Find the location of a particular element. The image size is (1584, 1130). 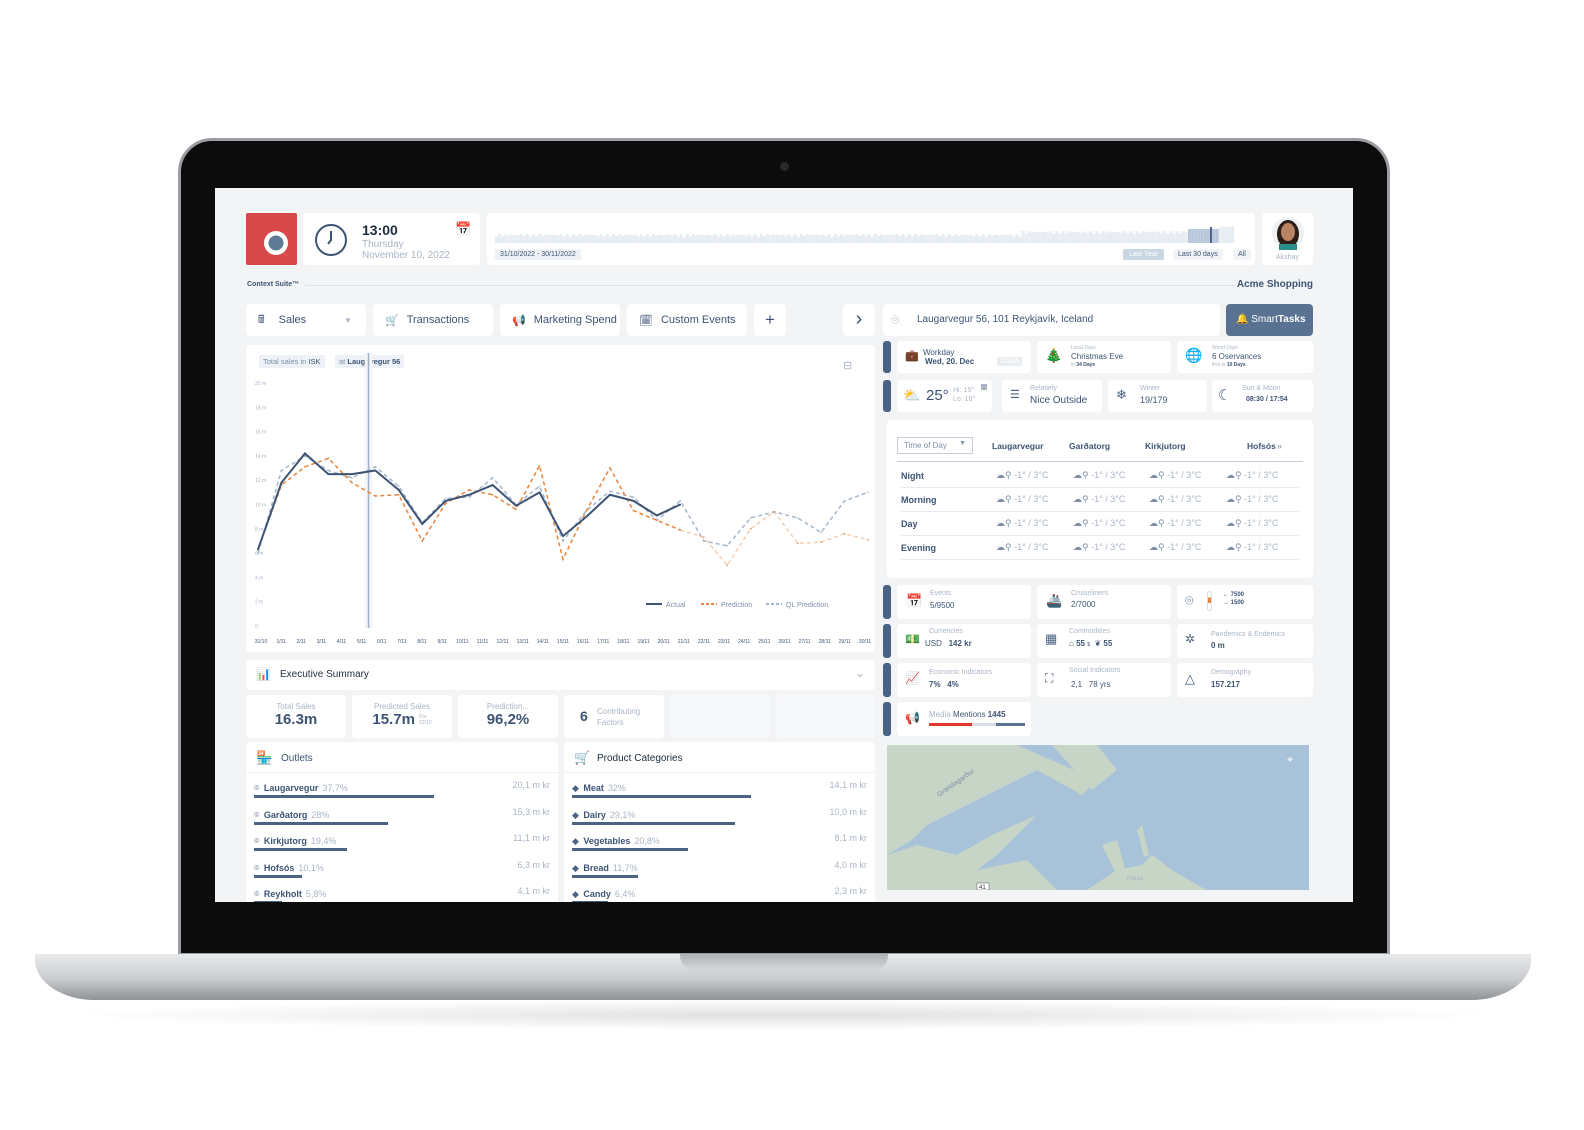

map: Grandagarður Harpa 41 ⌖ is located at coordinates (1098, 817).